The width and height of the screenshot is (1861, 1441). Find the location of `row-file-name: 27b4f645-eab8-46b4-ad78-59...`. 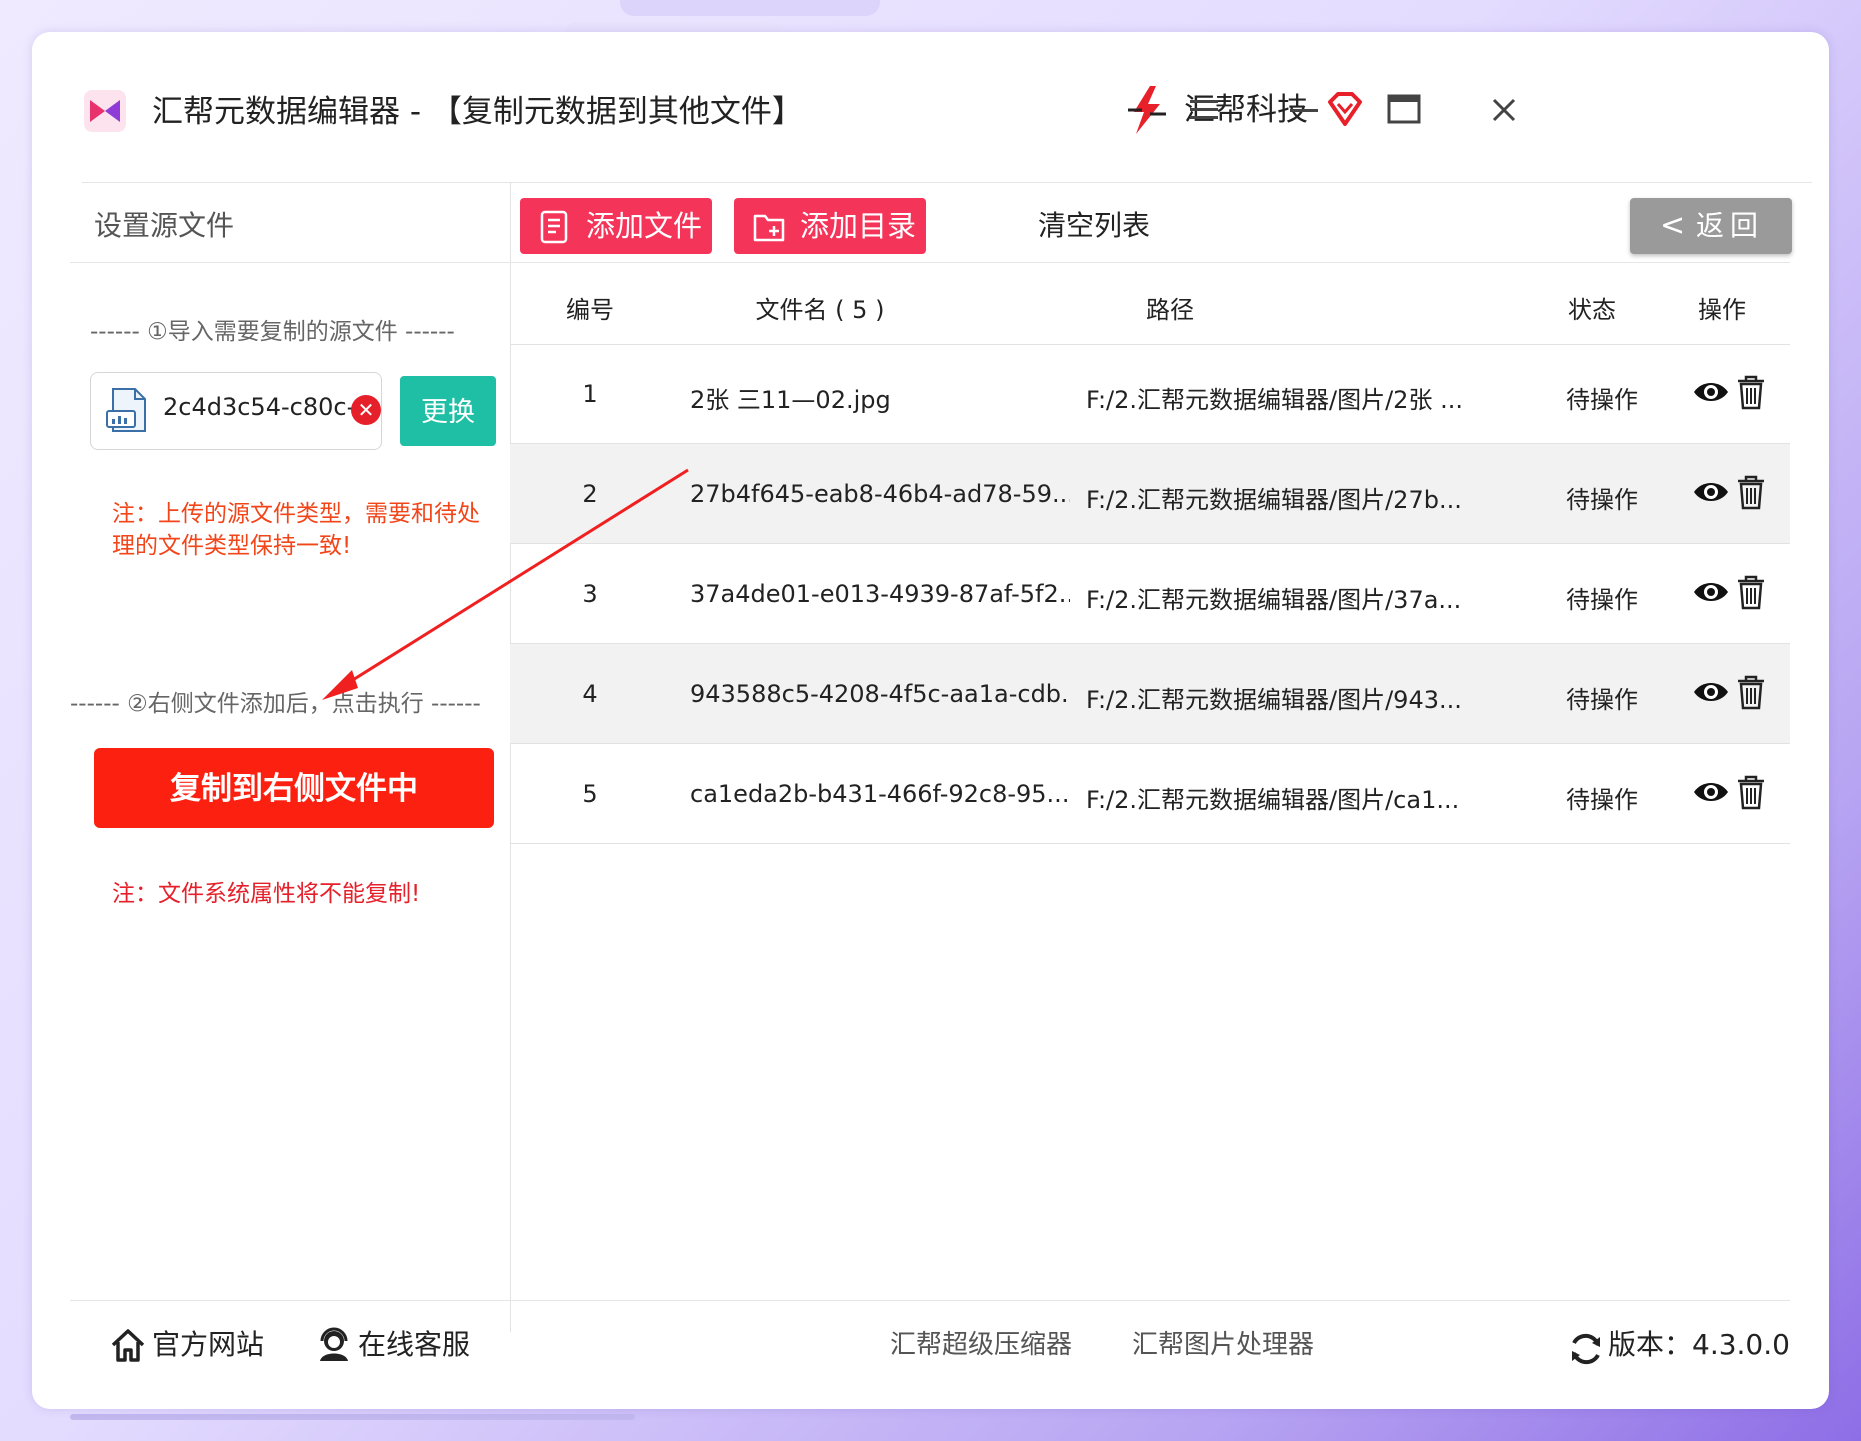

row-file-name: 27b4f645-eab8-46b4-ad78-59... is located at coordinates (880, 494).